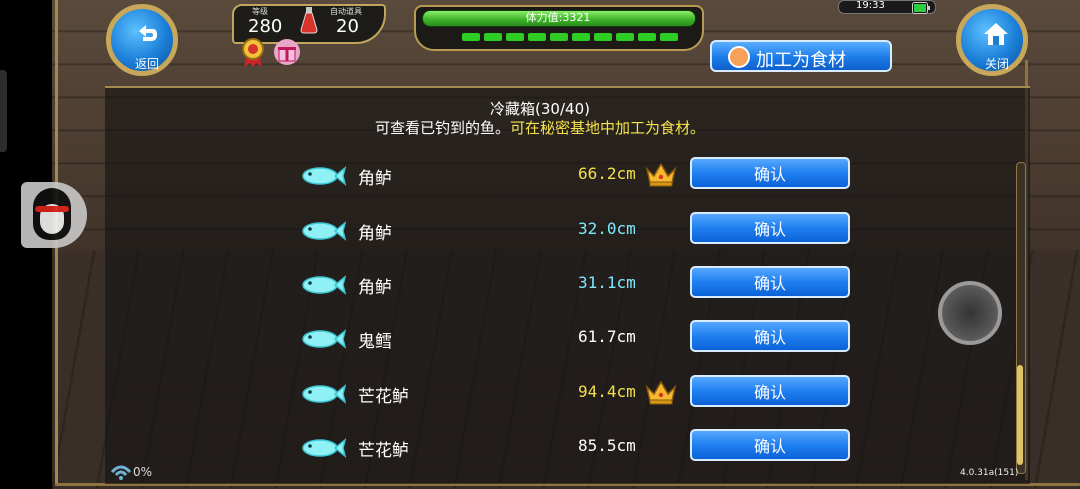  I want to click on potion-icon, so click(309, 20).